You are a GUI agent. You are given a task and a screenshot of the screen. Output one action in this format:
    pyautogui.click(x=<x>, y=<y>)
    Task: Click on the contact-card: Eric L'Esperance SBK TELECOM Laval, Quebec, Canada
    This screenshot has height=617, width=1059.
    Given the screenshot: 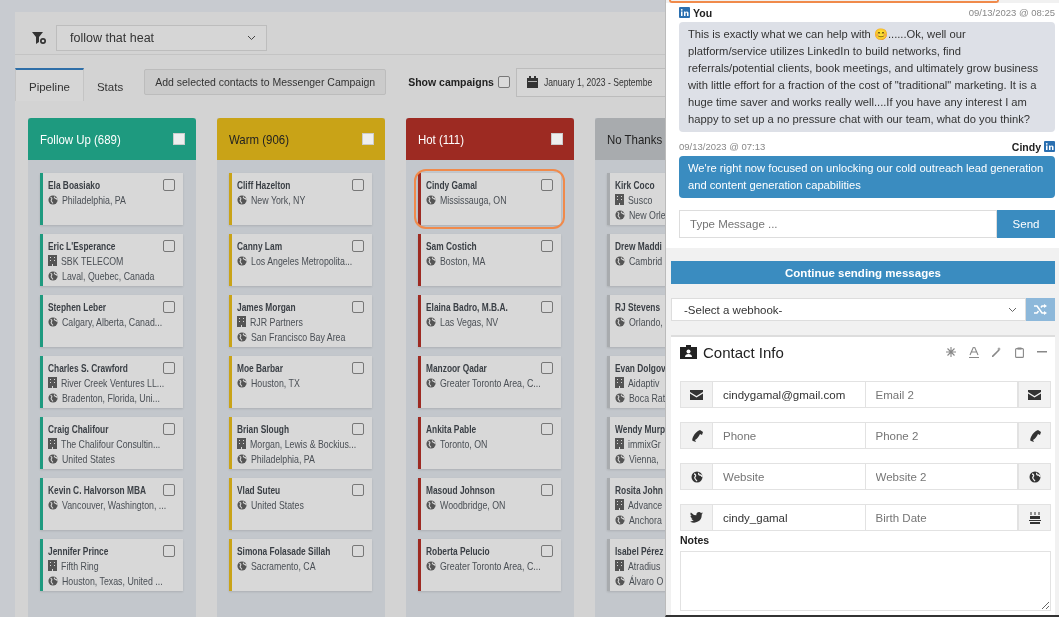 What is the action you would take?
    pyautogui.click(x=111, y=260)
    